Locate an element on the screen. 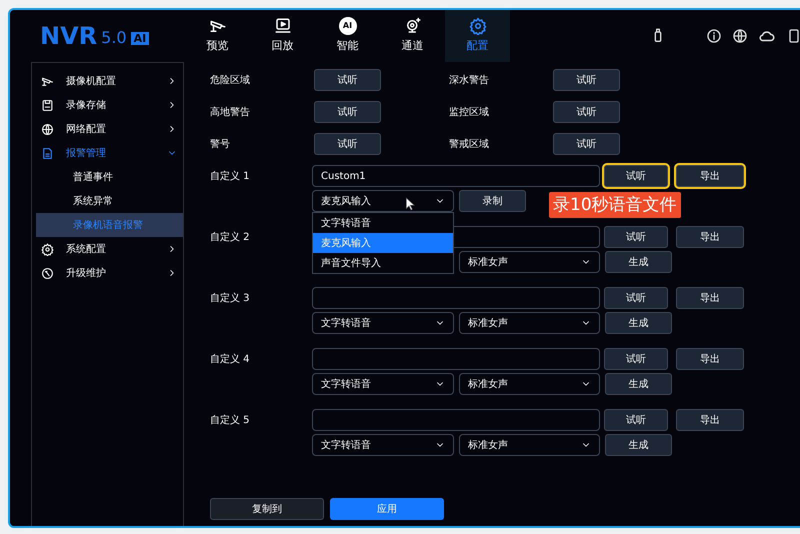 The width and height of the screenshot is (800, 534). version-text: 5.0 is located at coordinates (114, 38).